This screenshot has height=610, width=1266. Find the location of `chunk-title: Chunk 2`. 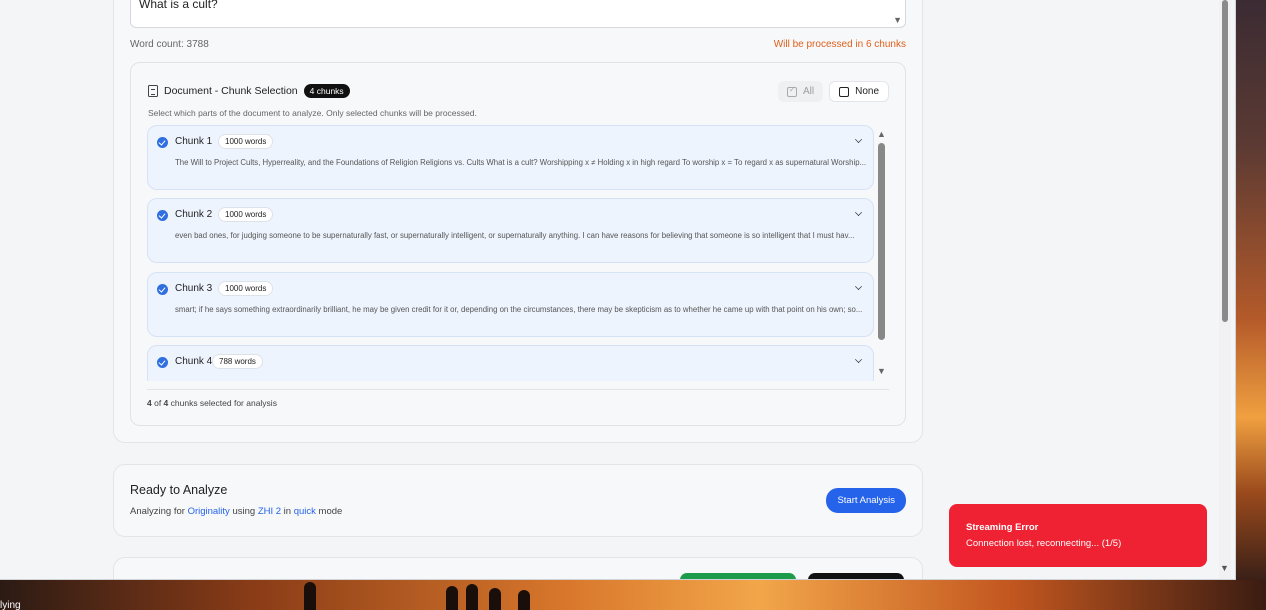

chunk-title: Chunk 2 is located at coordinates (194, 214).